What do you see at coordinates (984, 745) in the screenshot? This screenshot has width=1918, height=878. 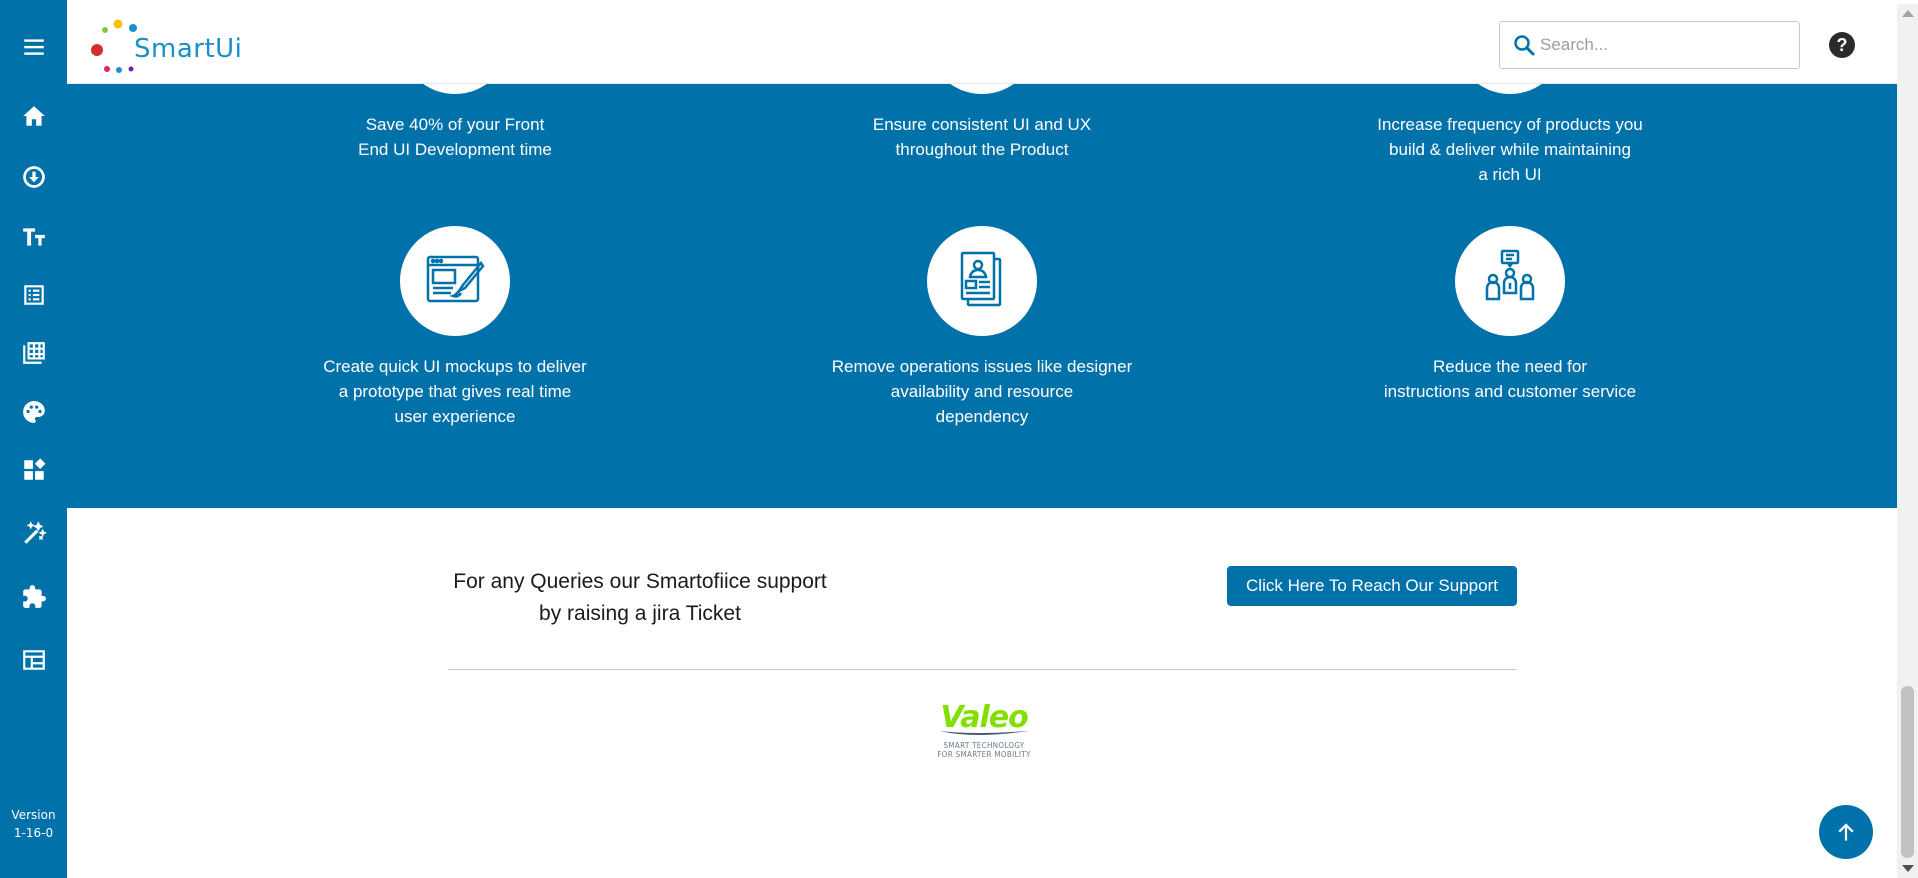 I see `valeo-tagline-1: SMART TECHNOLOGY` at bounding box center [984, 745].